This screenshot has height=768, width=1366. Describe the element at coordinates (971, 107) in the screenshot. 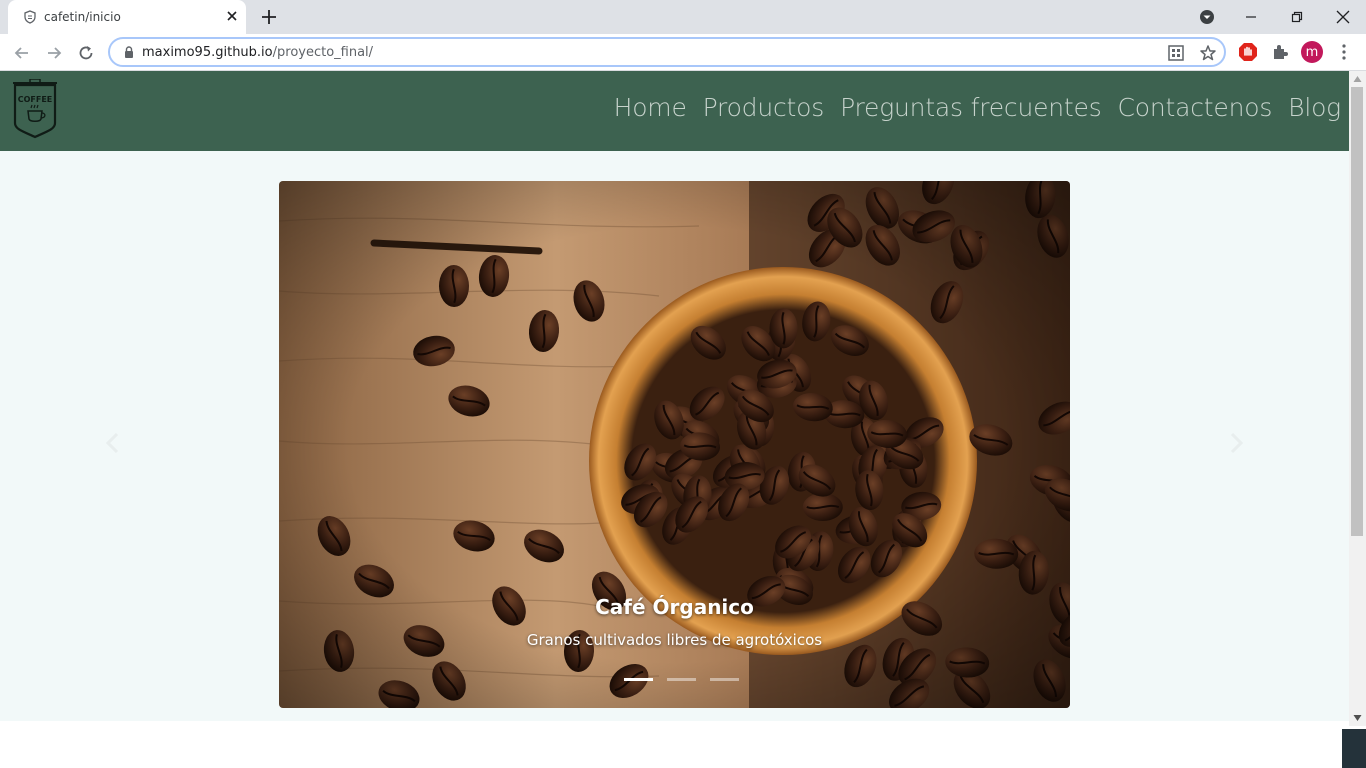

I see `nav-preguntas-frecuentes: Preguntas frecuentes` at that location.